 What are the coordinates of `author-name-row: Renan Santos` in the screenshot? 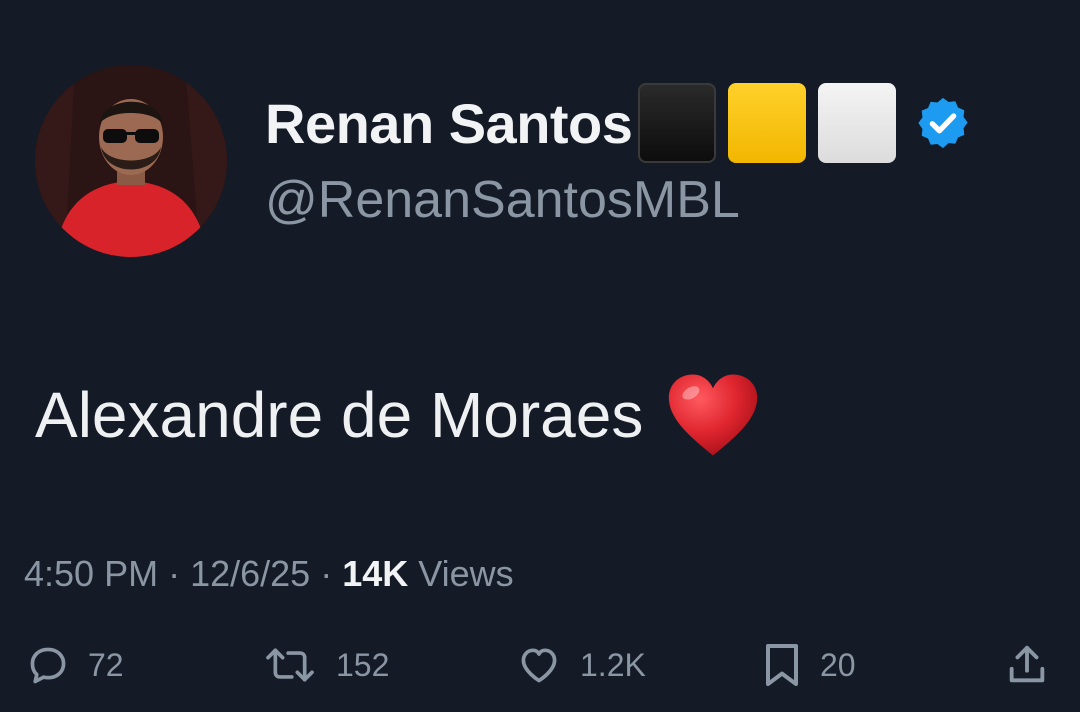 It's located at (618, 123).